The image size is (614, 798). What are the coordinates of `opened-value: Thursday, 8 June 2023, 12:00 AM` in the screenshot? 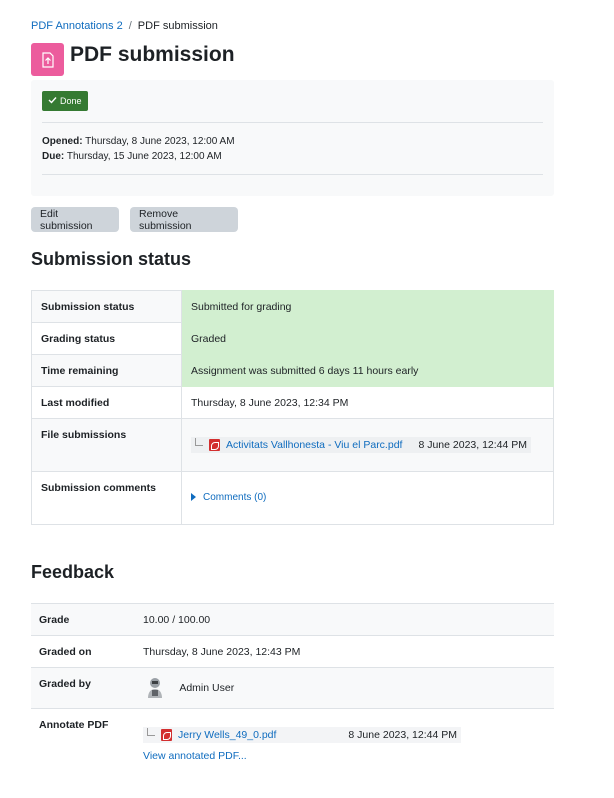 It's located at (160, 141).